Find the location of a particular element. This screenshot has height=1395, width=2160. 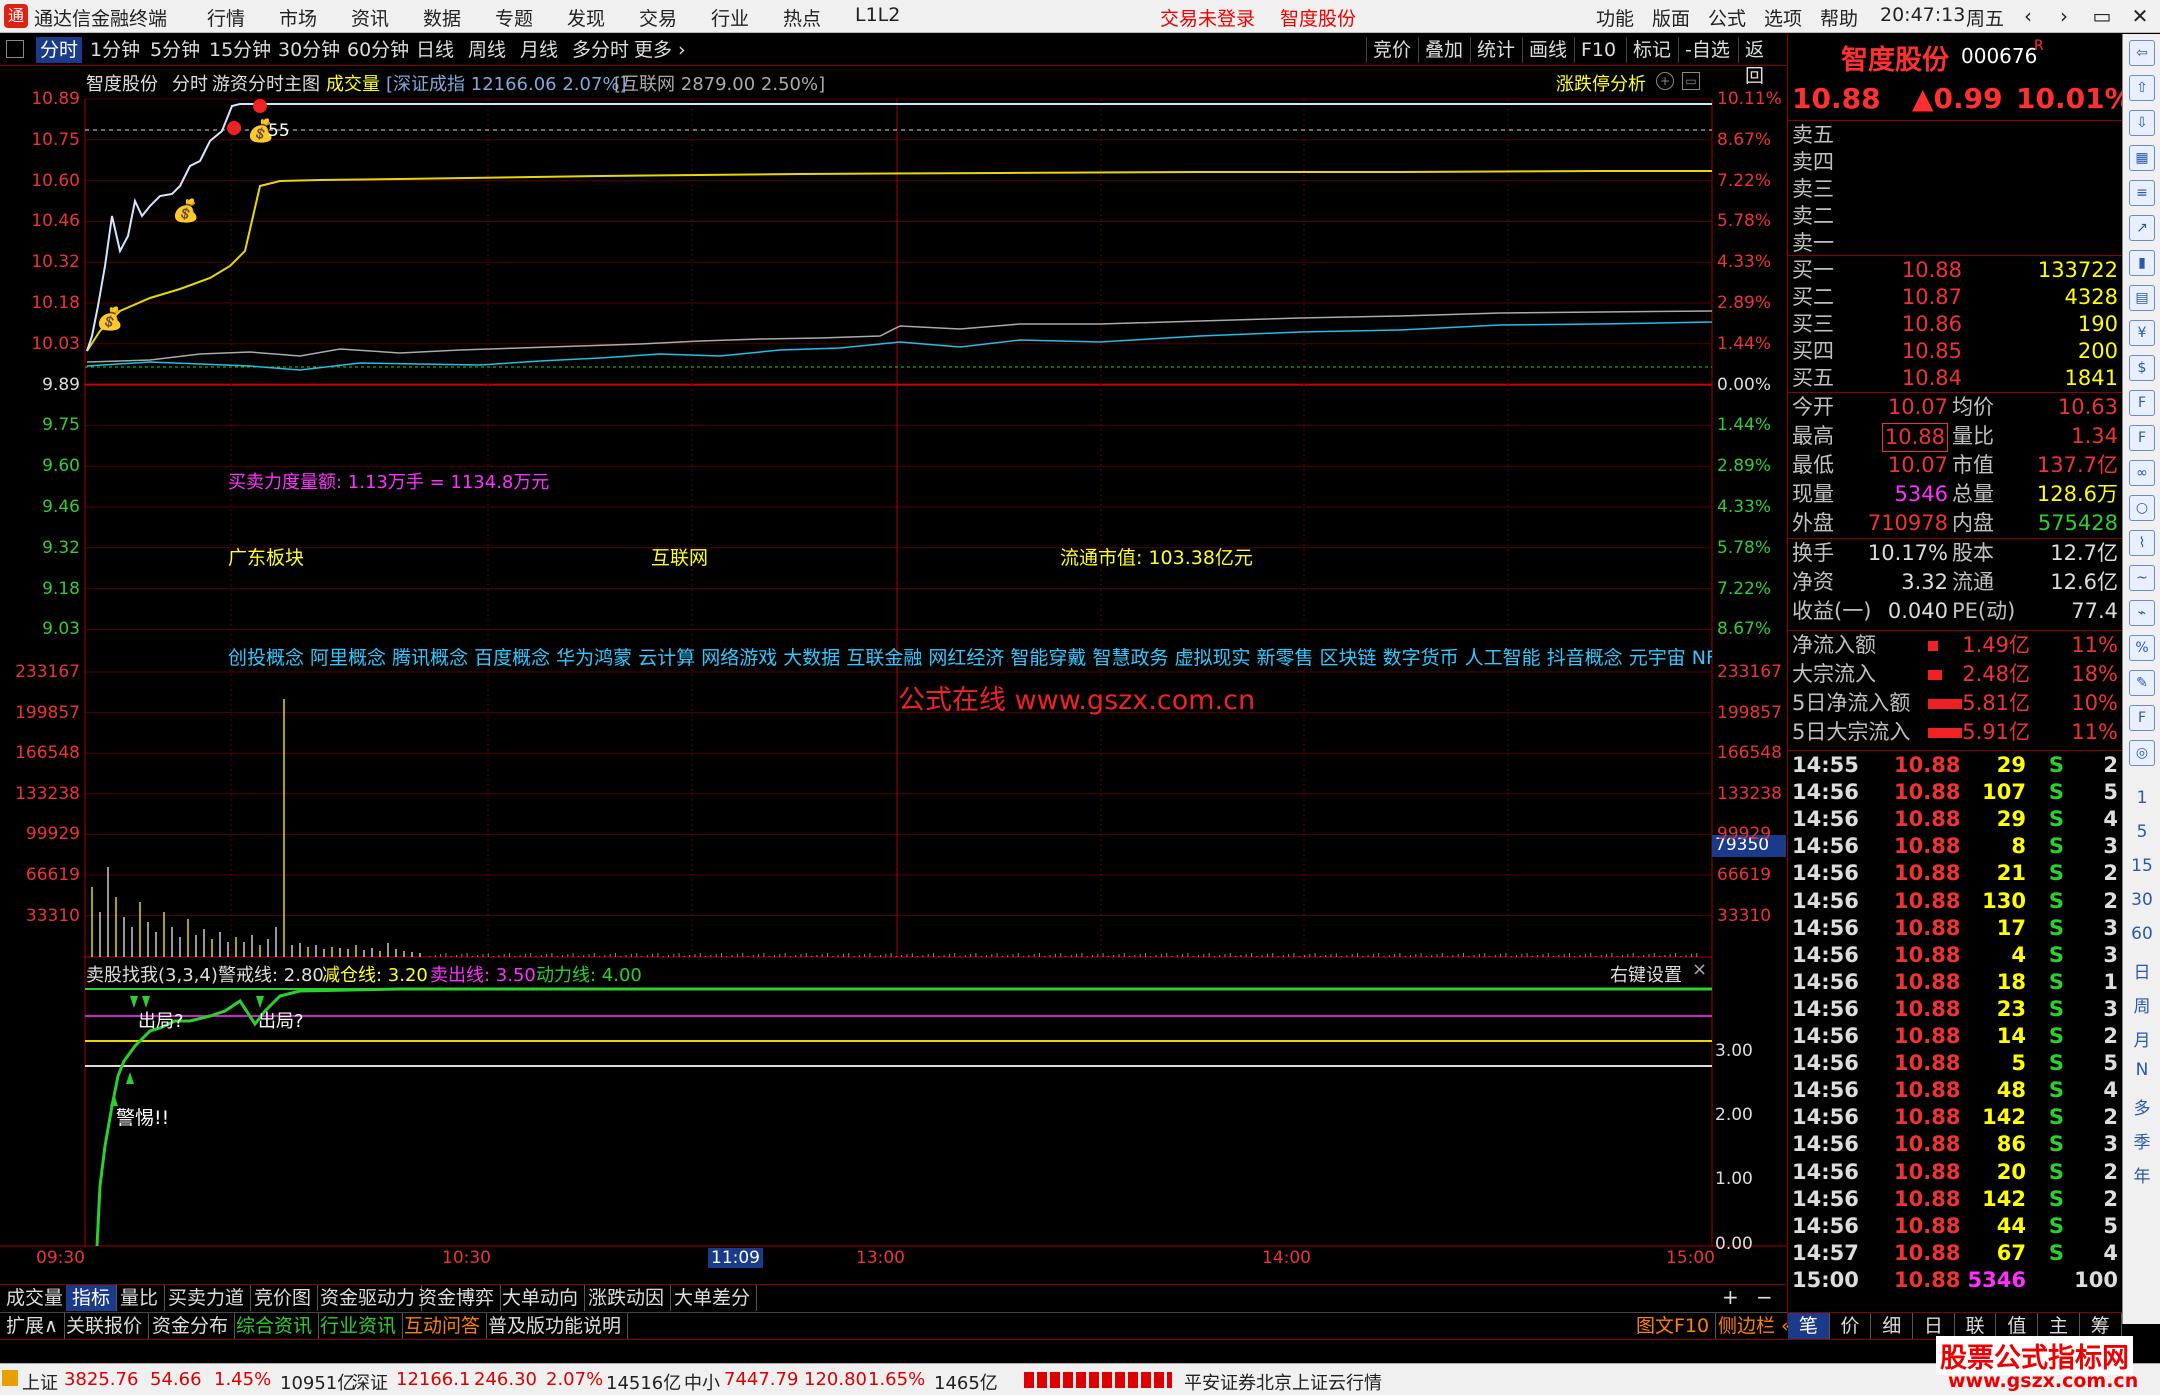

btn-overlay: 叠加 is located at coordinates (1443, 50).